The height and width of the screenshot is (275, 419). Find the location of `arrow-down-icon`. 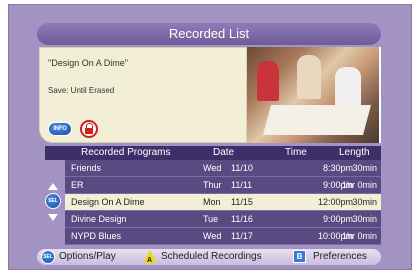

arrow-down-icon is located at coordinates (53, 217).